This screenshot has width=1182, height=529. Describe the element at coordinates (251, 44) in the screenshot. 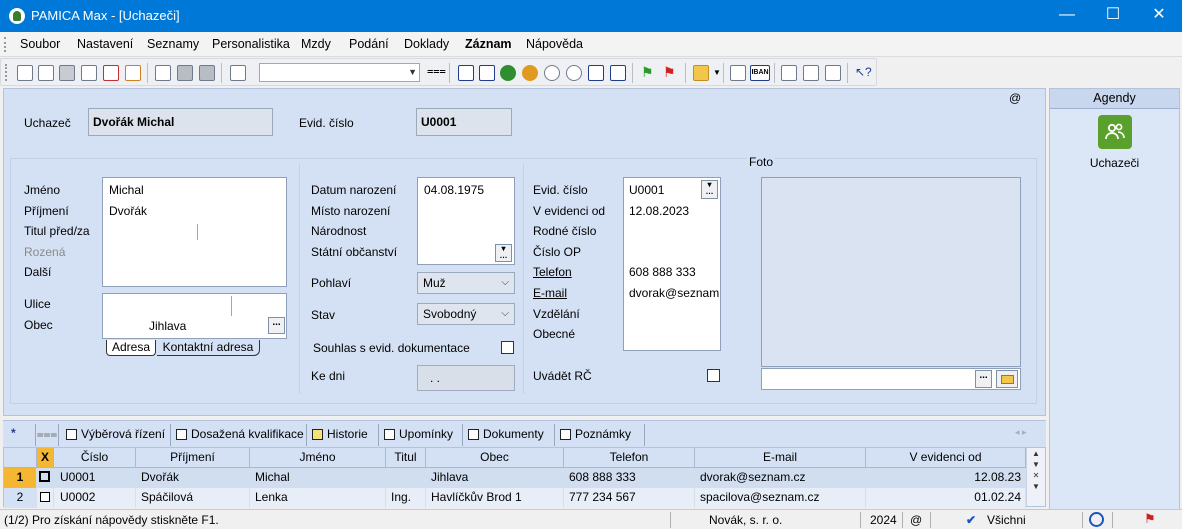

I see `menu-personalistika: Personalistika` at that location.